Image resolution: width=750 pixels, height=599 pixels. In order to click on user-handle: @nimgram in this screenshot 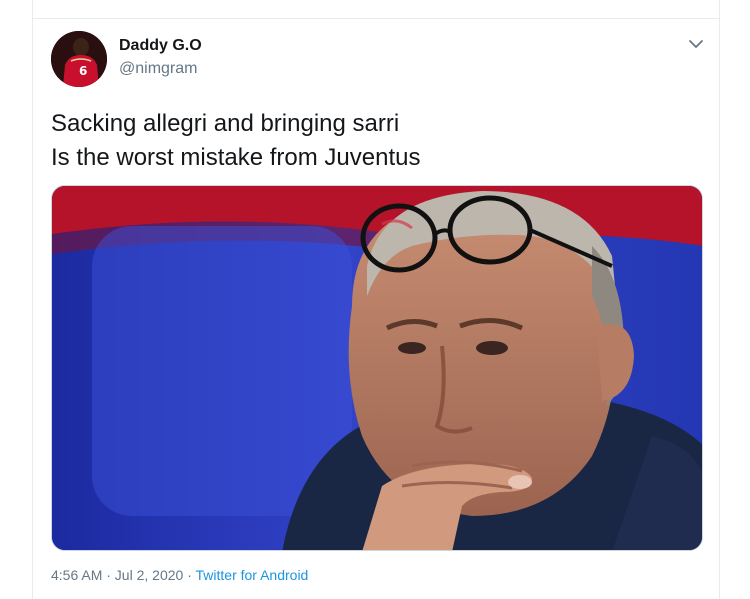, I will do `click(158, 69)`.